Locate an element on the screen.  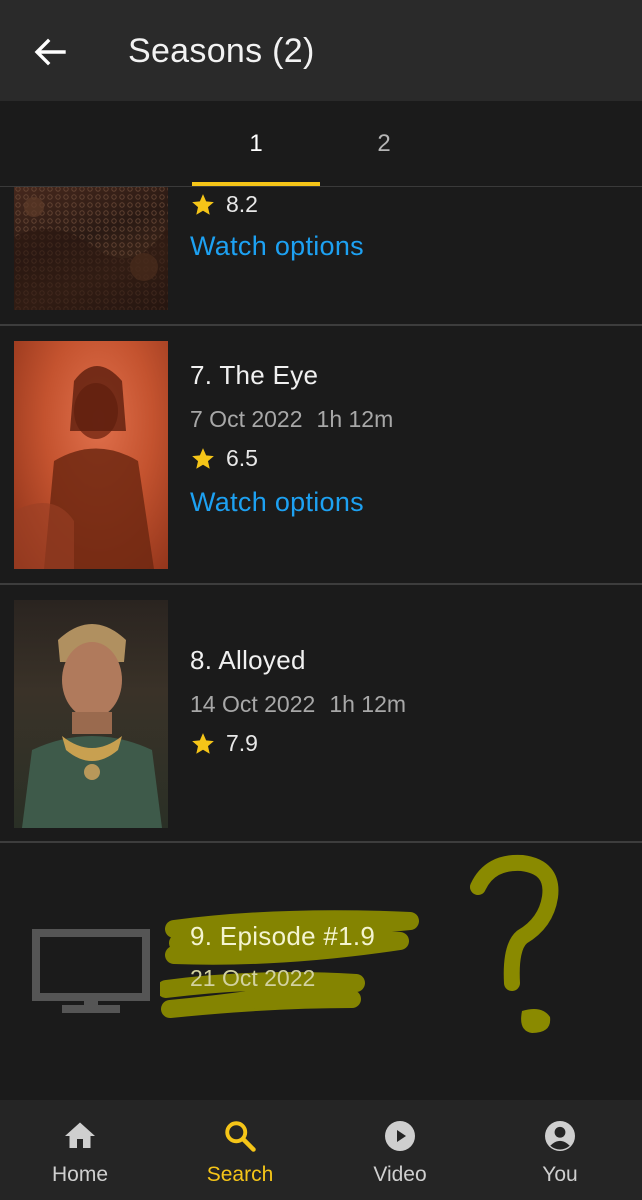
nav-search: Search is located at coordinates (240, 1150).